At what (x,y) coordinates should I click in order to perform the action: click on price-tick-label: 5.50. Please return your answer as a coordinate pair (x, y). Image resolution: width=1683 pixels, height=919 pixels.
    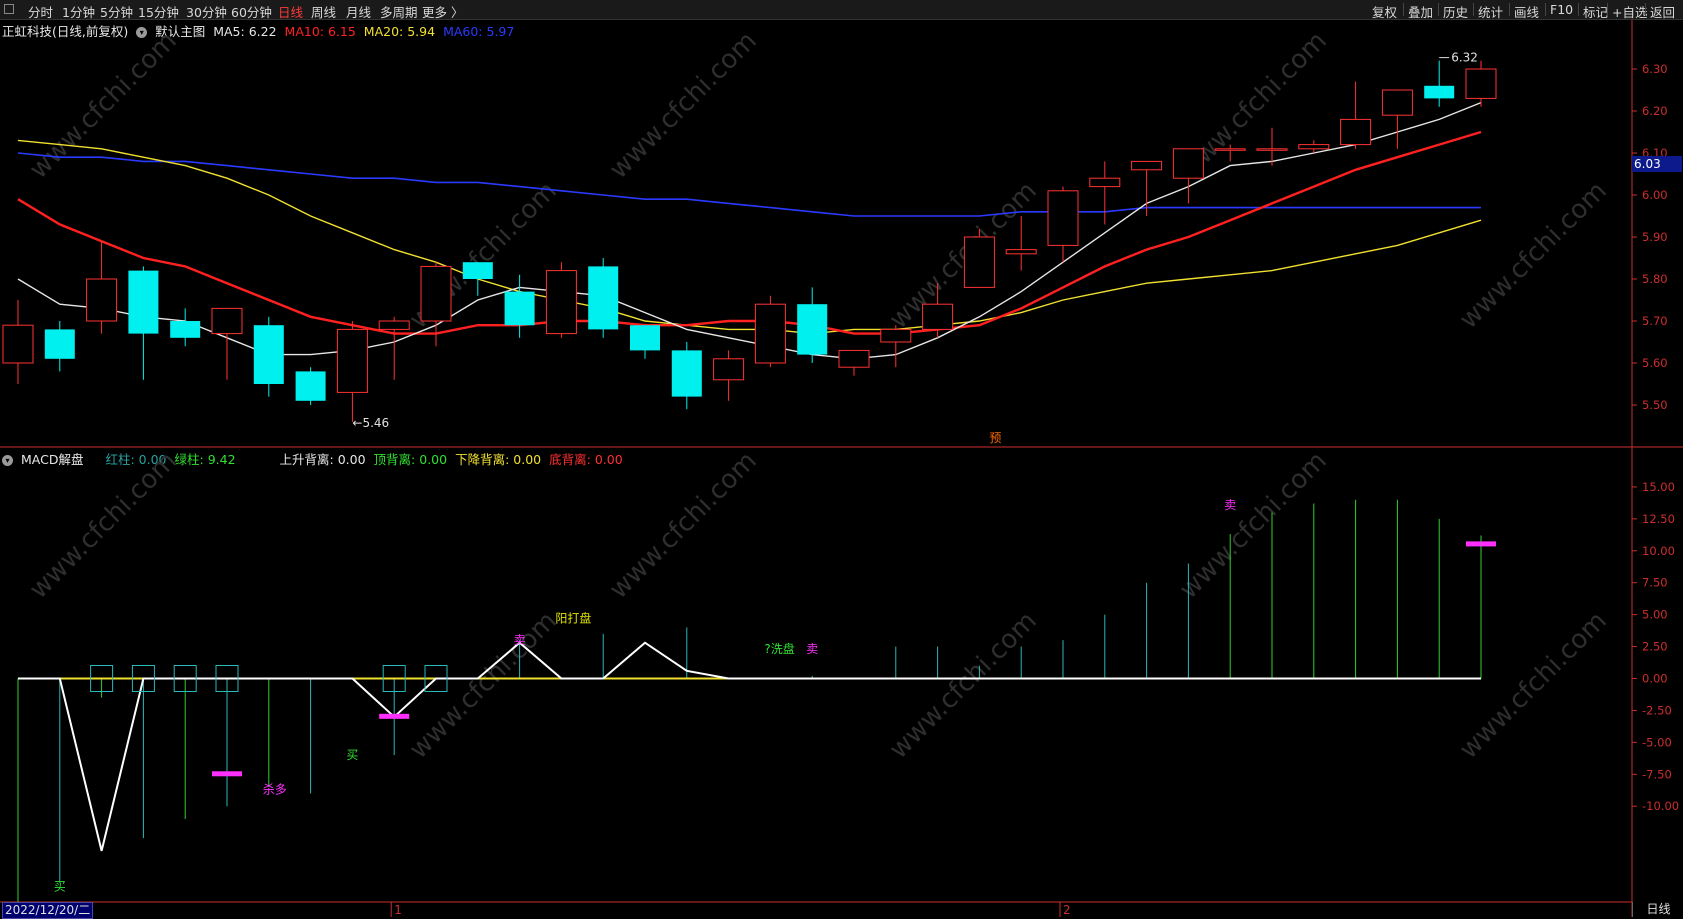
    Looking at the image, I should click on (1655, 405).